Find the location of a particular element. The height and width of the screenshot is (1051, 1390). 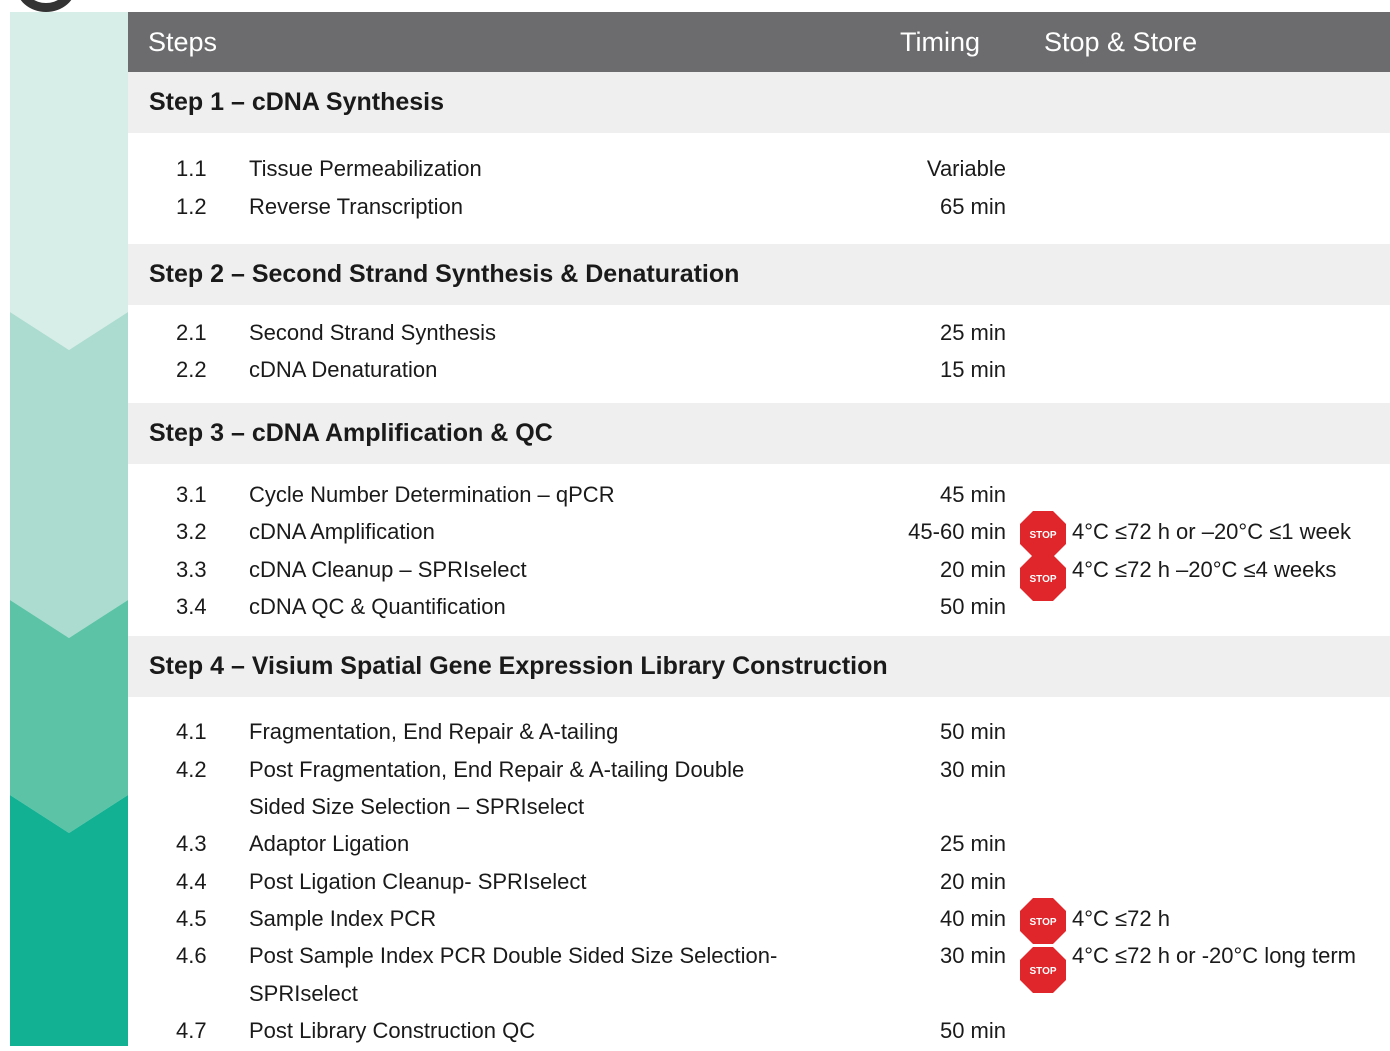

step-number: 1.1 is located at coordinates (191, 168).